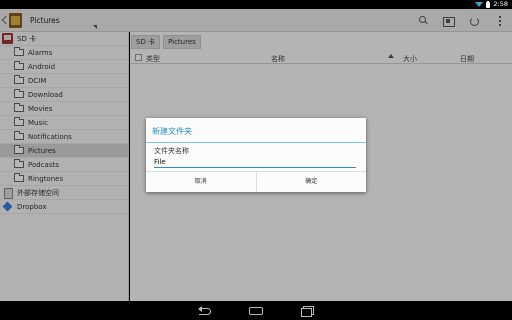 Image resolution: width=512 pixels, height=320 pixels. I want to click on home-icon, so click(256, 310).